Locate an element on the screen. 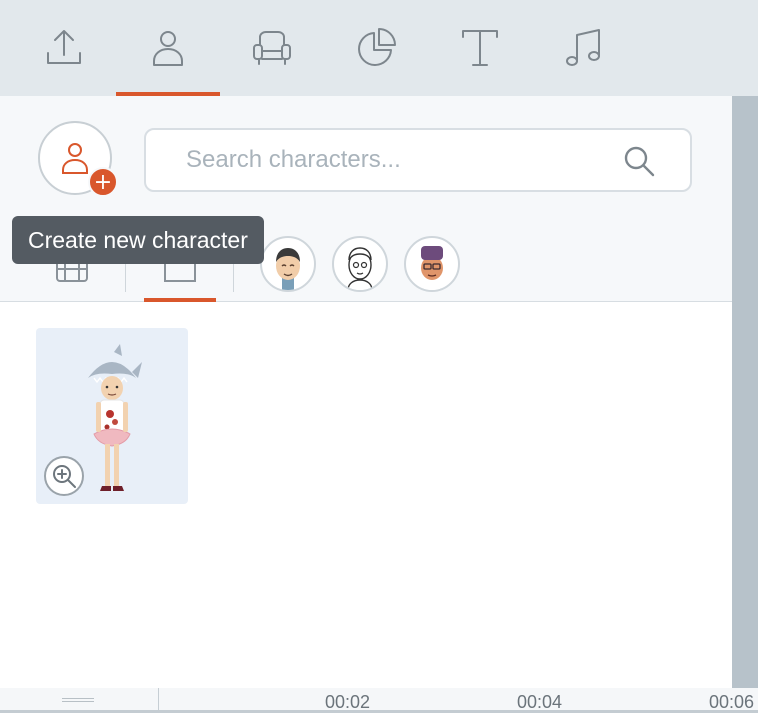 This screenshot has height=713, width=758. chart-icon is located at coordinates (377, 47).